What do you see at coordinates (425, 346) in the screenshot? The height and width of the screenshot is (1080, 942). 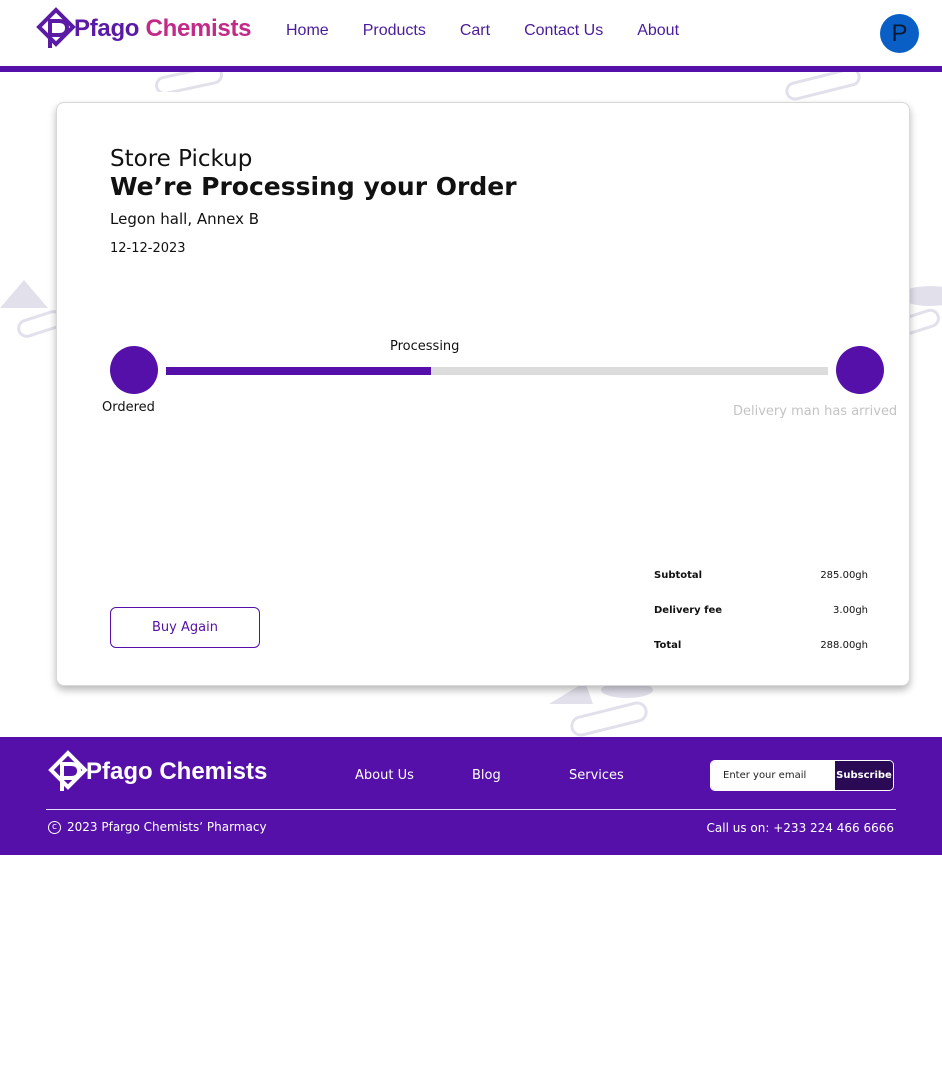 I see `stage-label-current: Processing` at bounding box center [425, 346].